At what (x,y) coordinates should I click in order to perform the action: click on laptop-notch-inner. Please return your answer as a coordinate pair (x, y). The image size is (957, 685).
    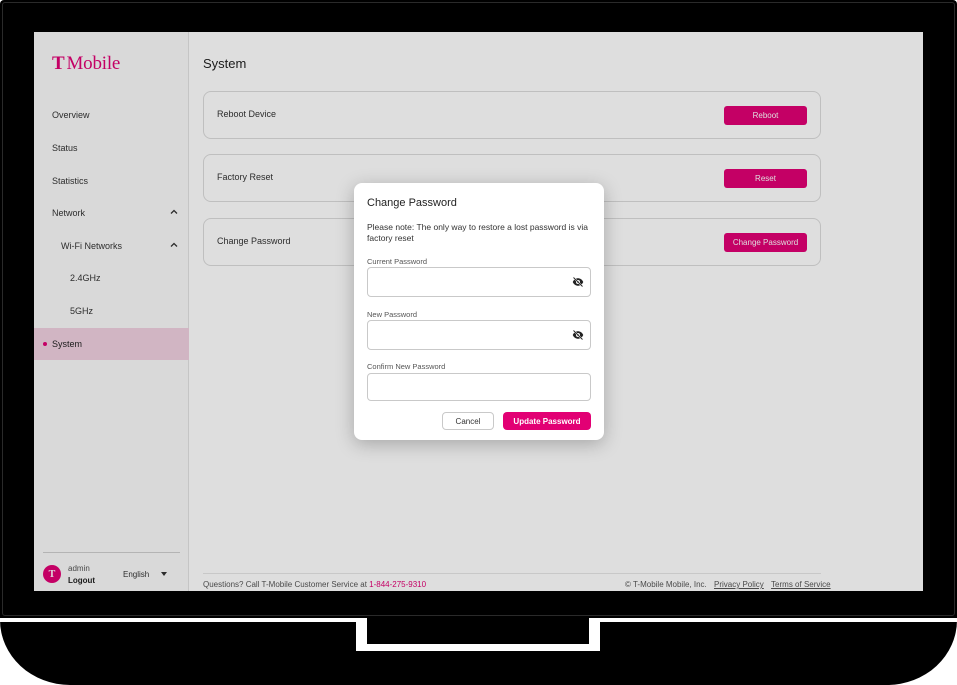
    Looking at the image, I should click on (478, 631).